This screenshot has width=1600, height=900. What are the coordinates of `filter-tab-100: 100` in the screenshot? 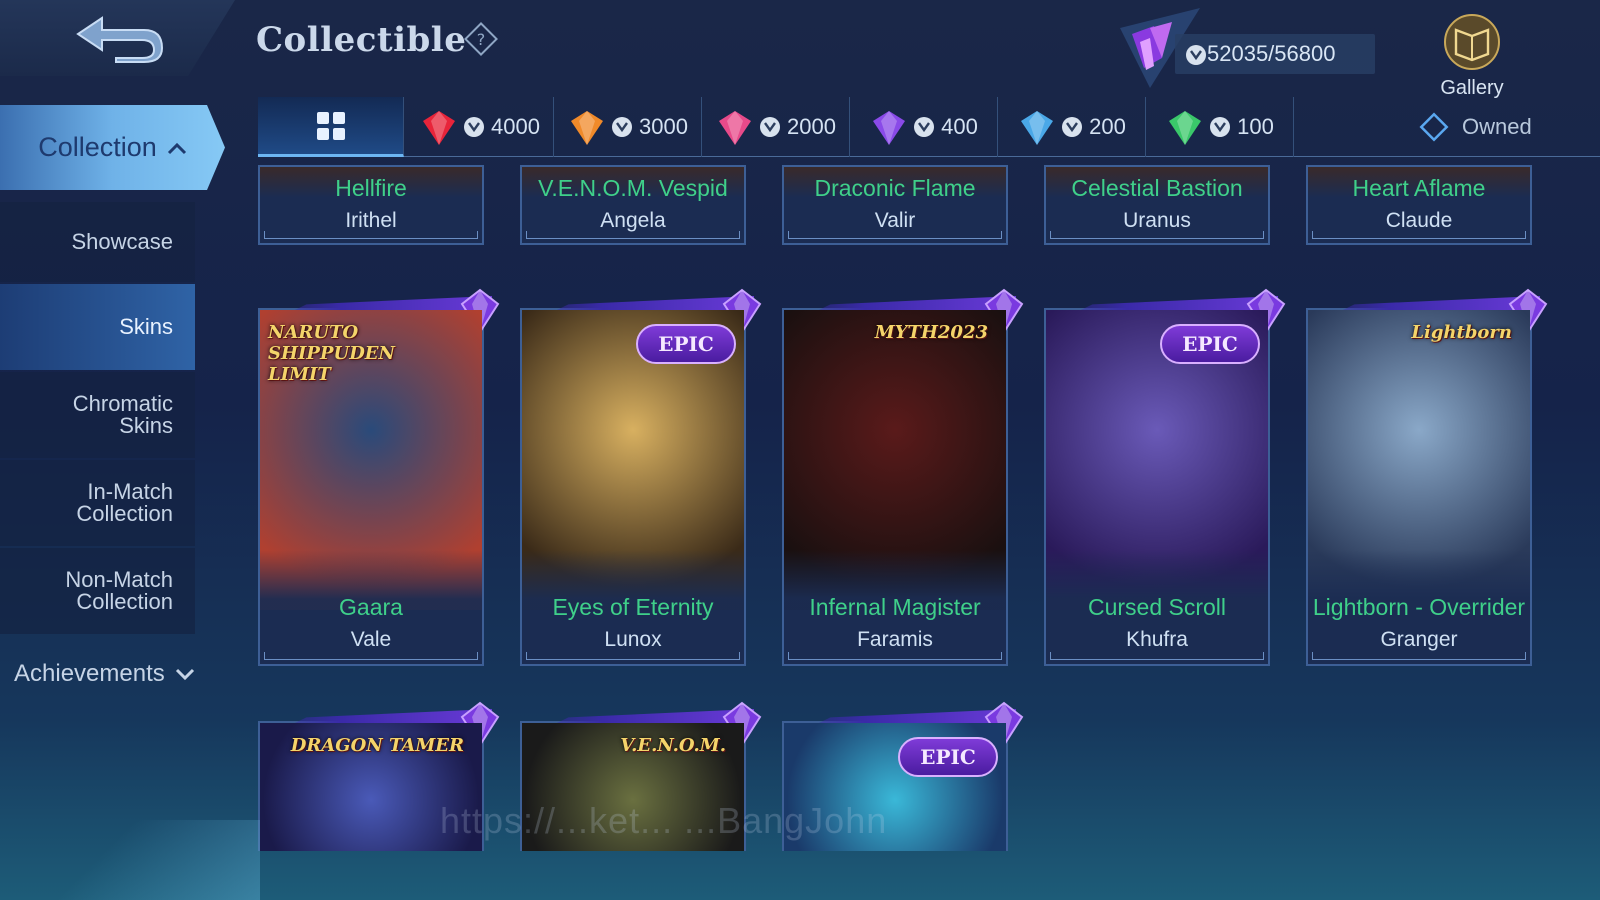 It's located at (1220, 127).